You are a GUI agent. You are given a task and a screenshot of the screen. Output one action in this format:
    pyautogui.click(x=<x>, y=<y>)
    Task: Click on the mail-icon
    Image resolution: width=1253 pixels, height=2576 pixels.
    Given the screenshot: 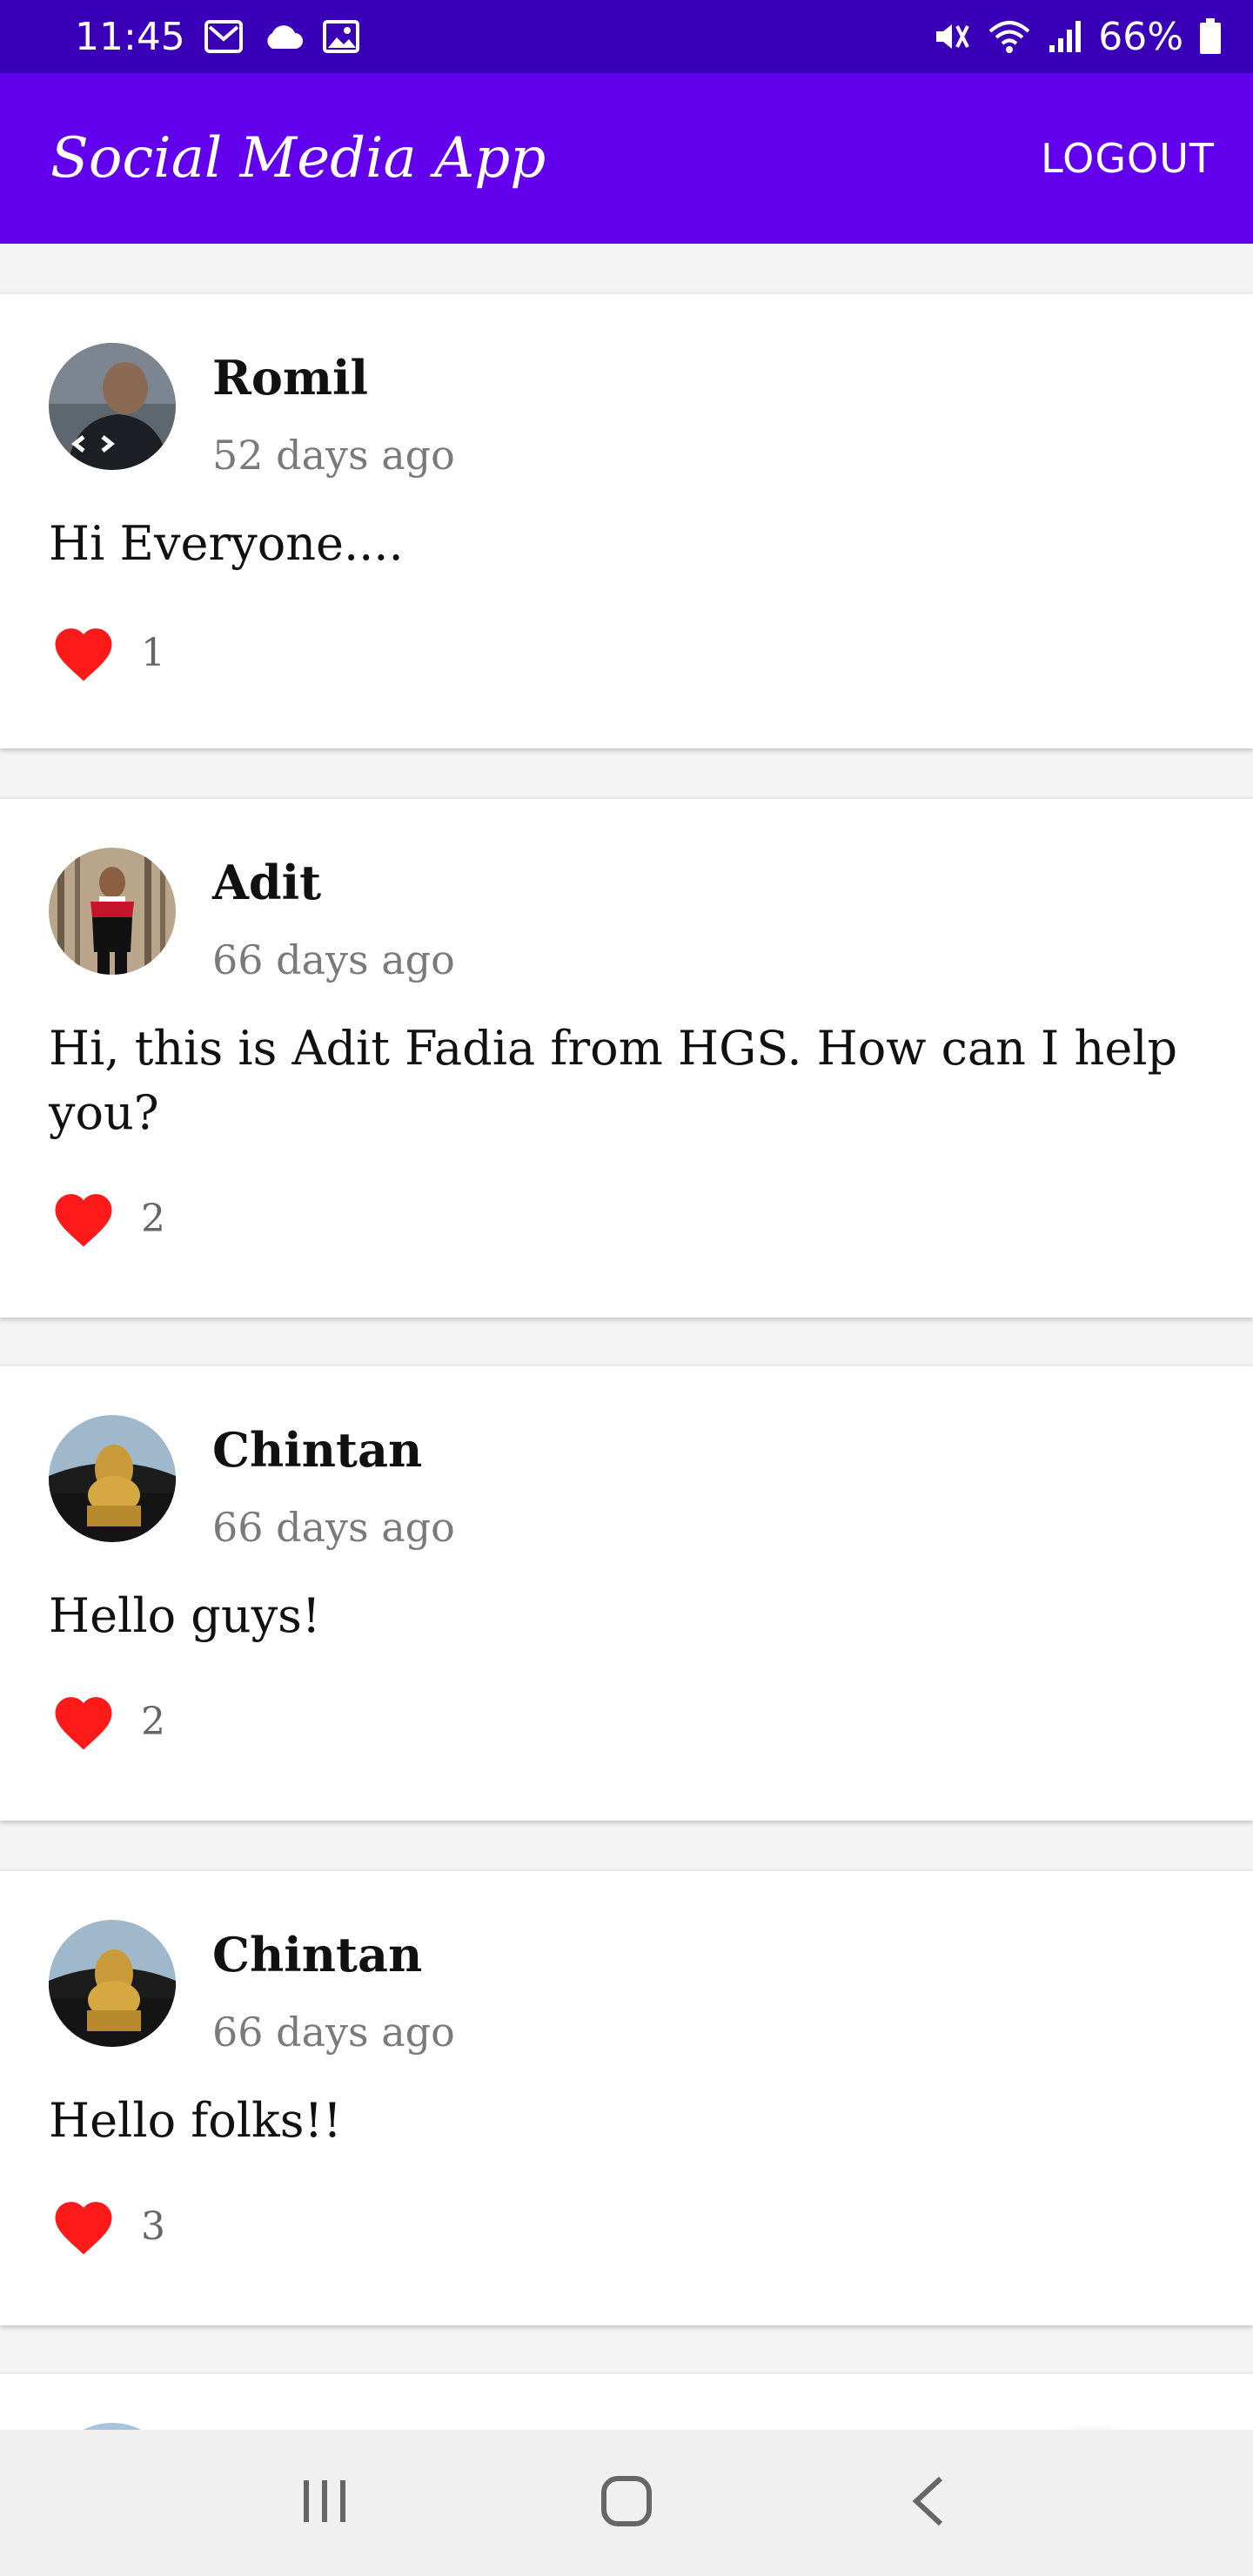 What is the action you would take?
    pyautogui.click(x=223, y=37)
    